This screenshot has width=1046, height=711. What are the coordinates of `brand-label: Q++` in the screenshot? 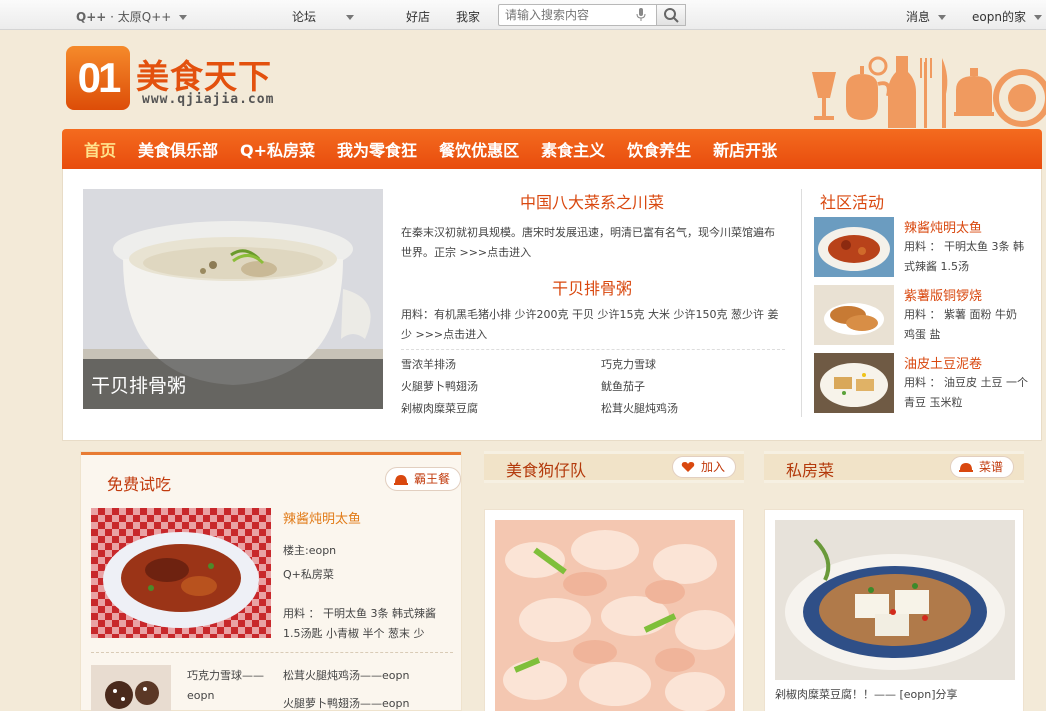 It's located at (91, 17).